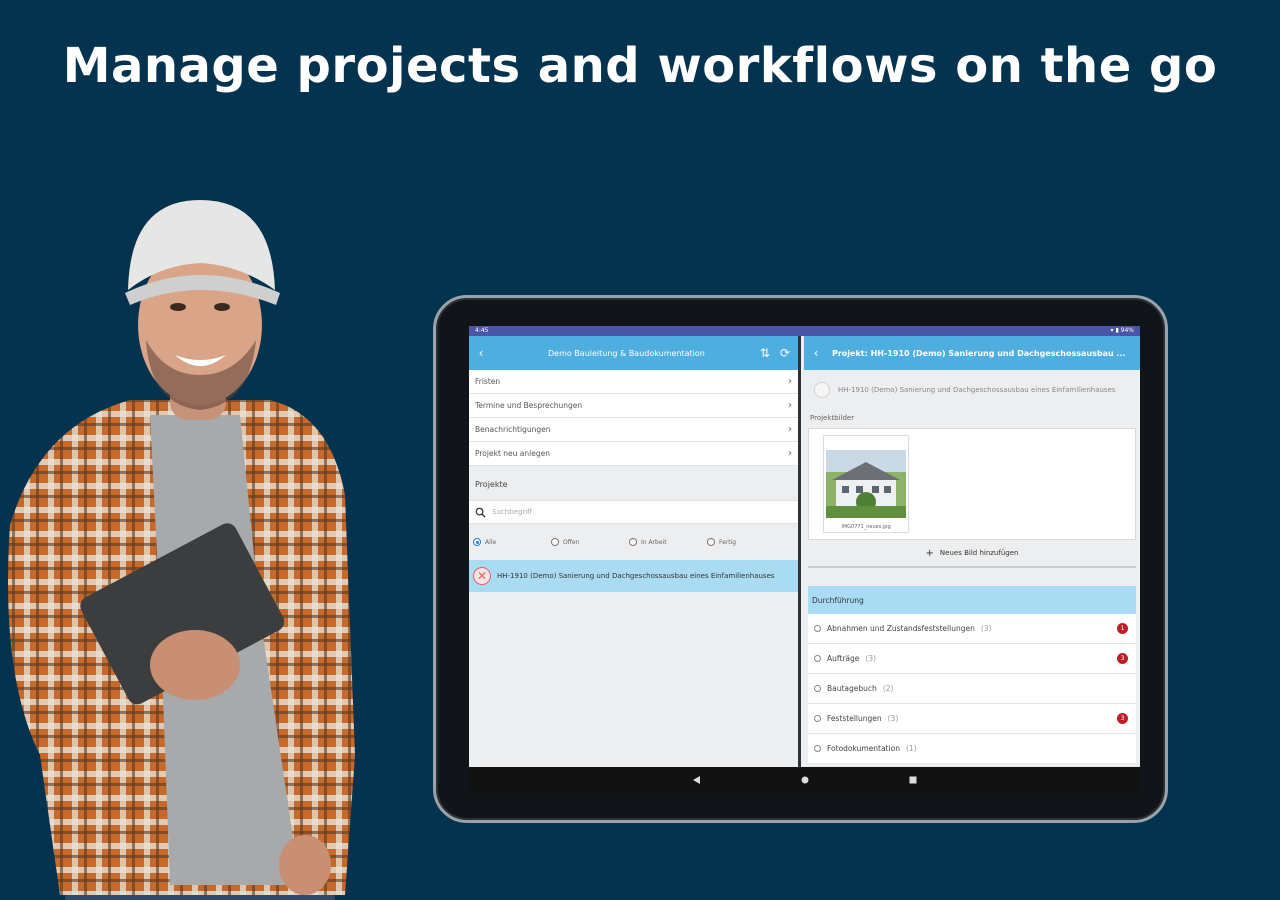  Describe the element at coordinates (513, 429) in the screenshot. I see `menu-item-label: Benachrichtigungen` at that location.